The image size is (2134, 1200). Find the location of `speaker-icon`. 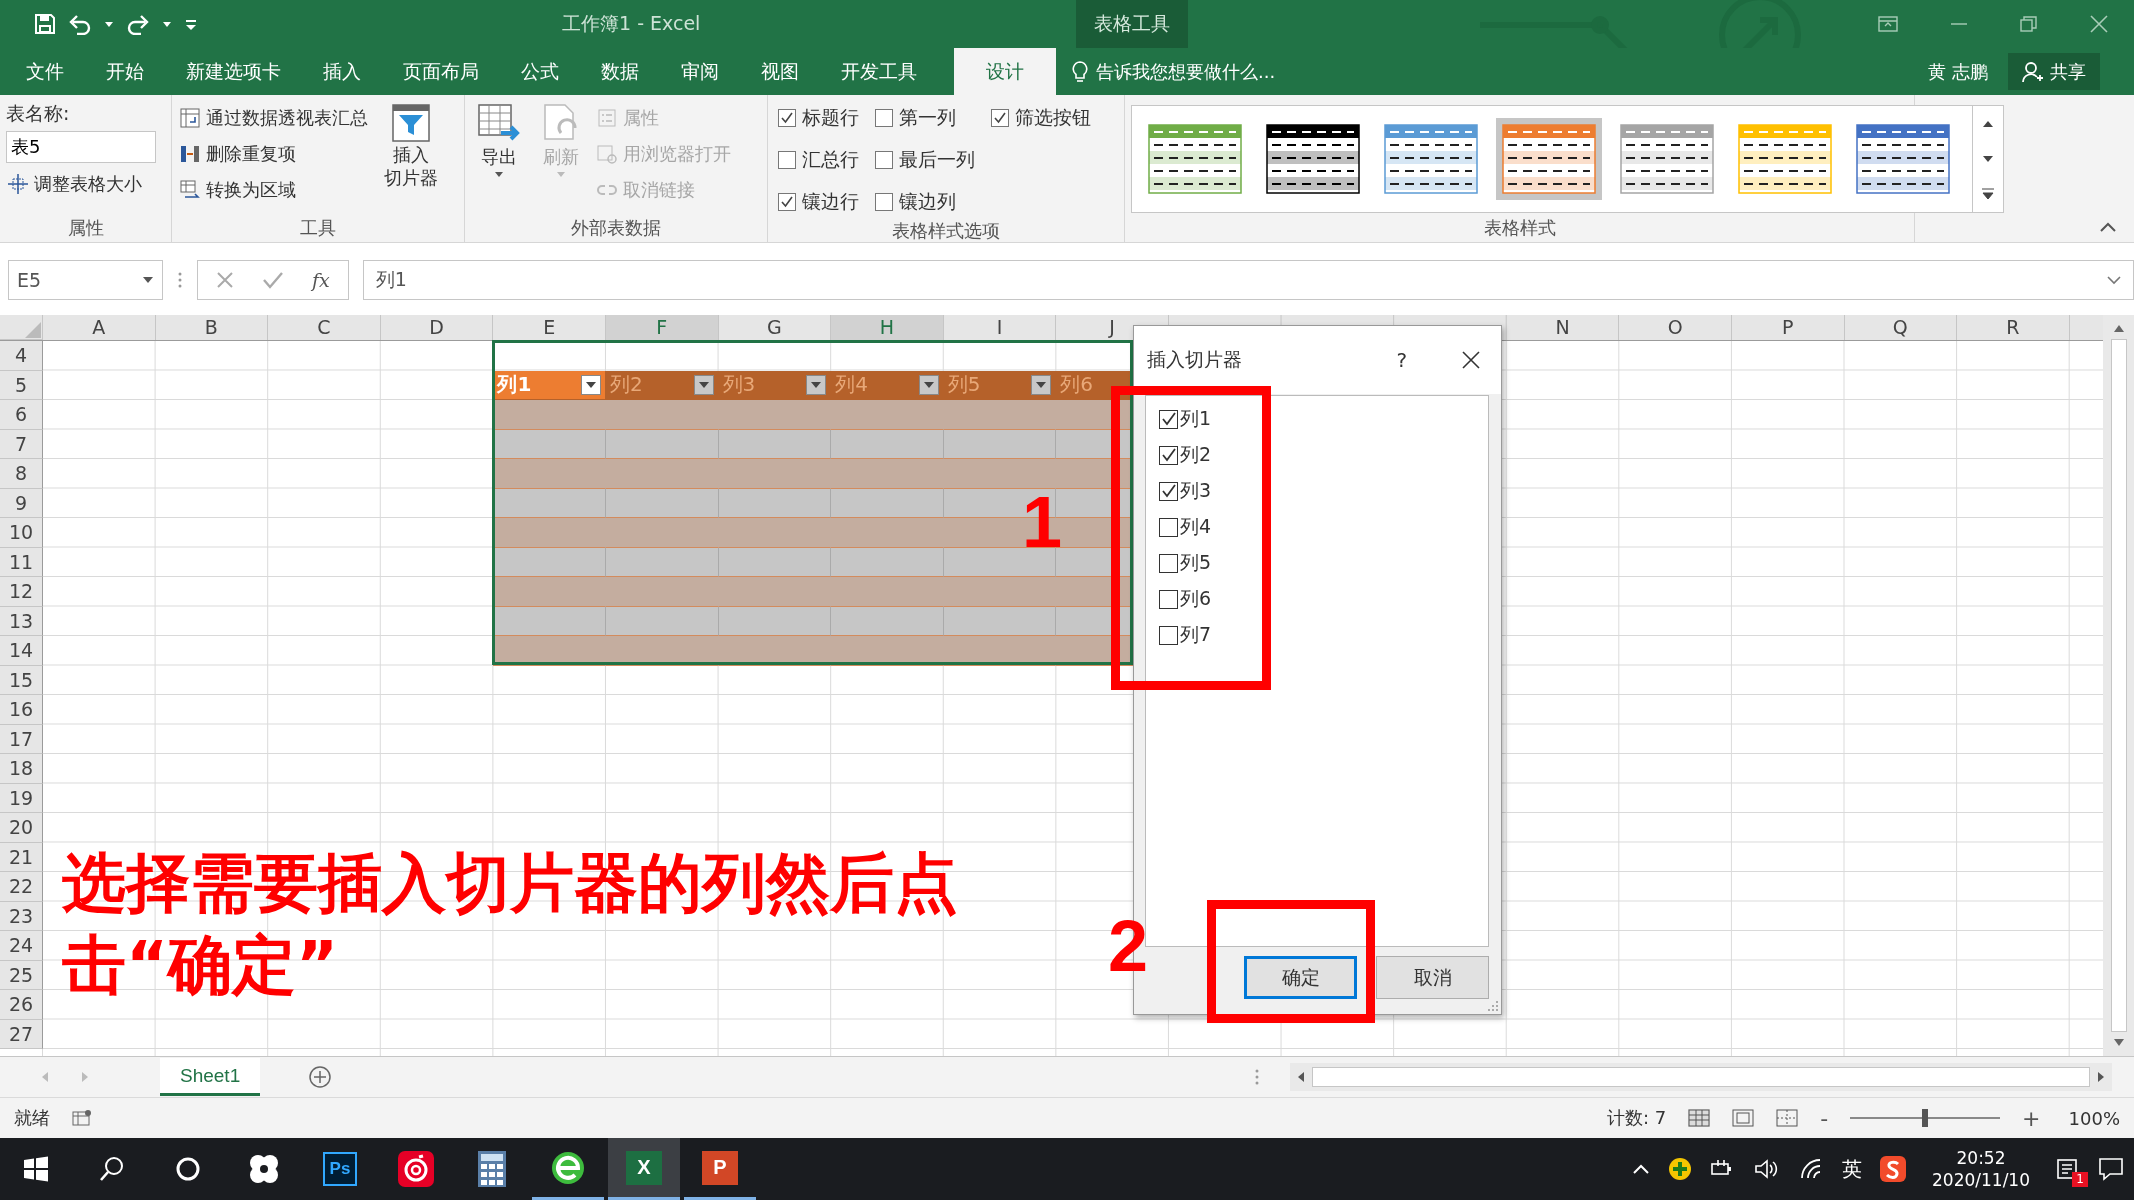

speaker-icon is located at coordinates (1767, 1169).